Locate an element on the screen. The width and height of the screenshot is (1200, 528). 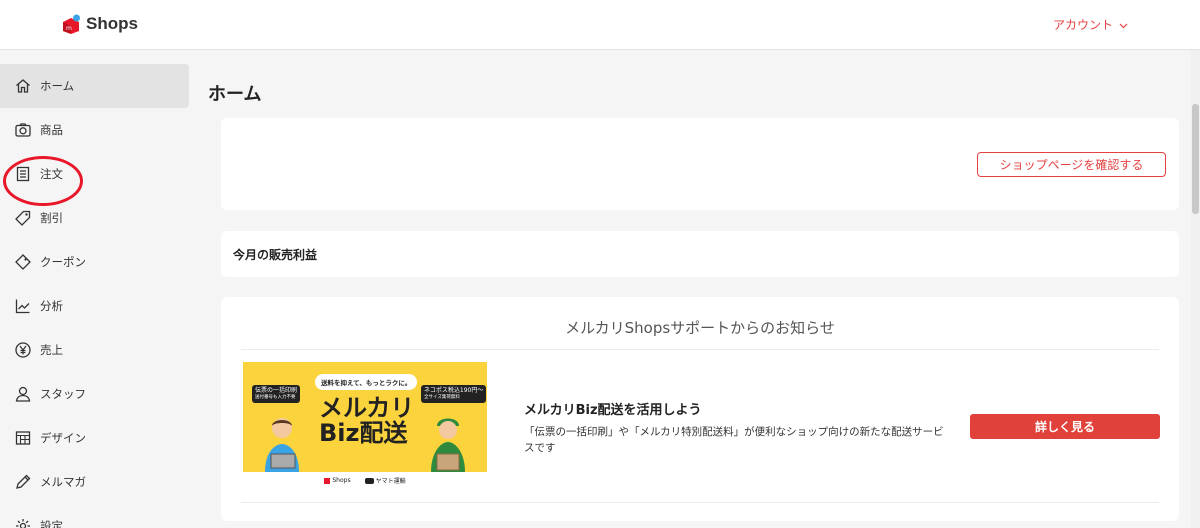
notice-headline: メルカリBiz配送を活用しよう is located at coordinates (613, 410).